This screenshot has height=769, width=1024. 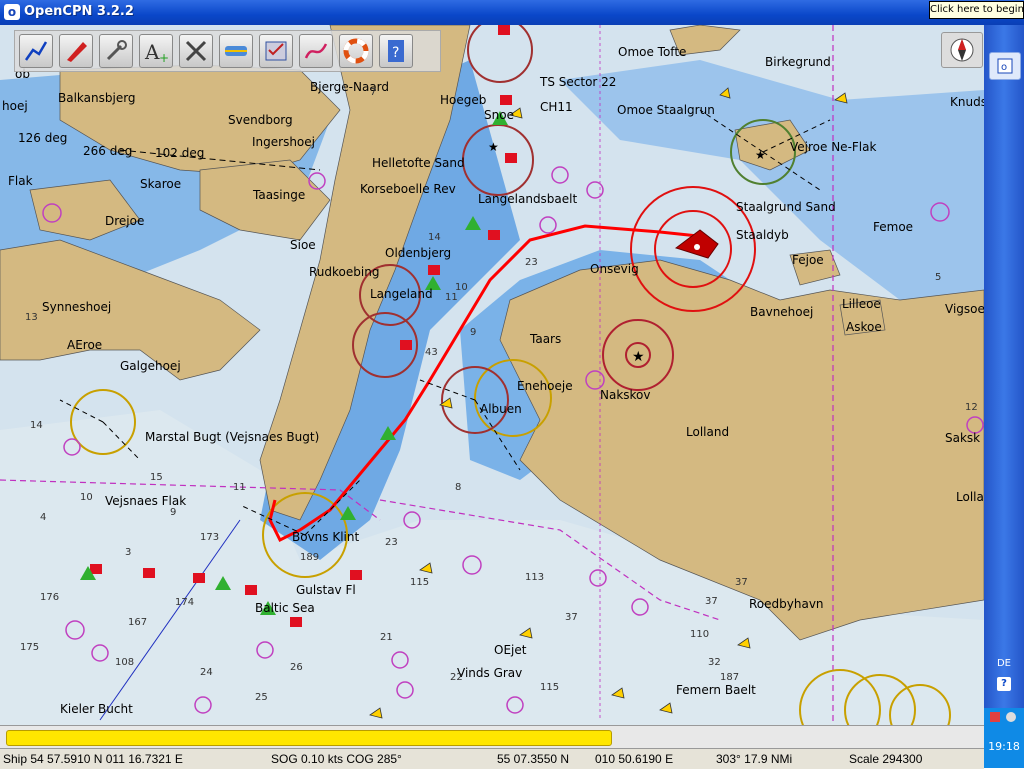 What do you see at coordinates (434, 237) in the screenshot?
I see `svg-text: 14` at bounding box center [434, 237].